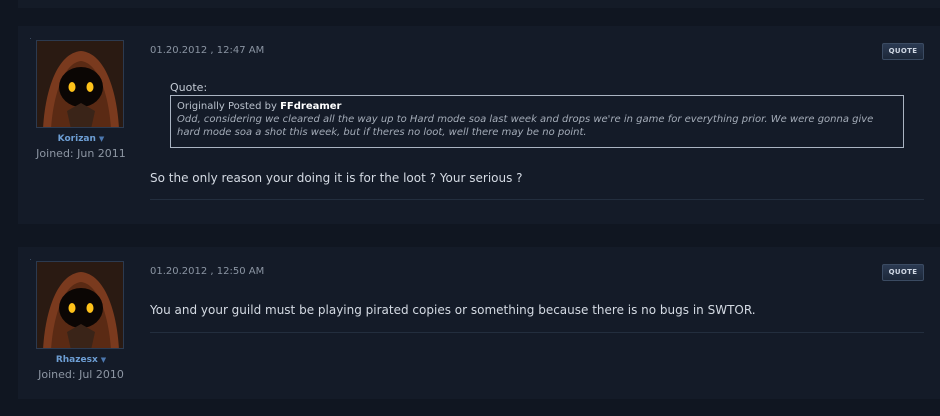 The height and width of the screenshot is (416, 940). Describe the element at coordinates (537, 106) in the screenshot. I see `quote-attribution: Originally Posted by FFdreamer` at that location.